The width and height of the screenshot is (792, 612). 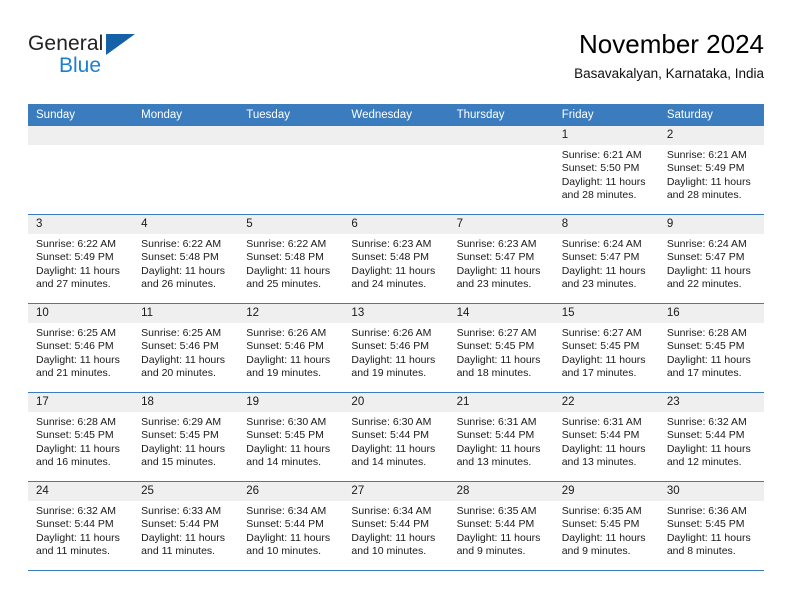 What do you see at coordinates (711, 313) in the screenshot?
I see `day-number: 16` at bounding box center [711, 313].